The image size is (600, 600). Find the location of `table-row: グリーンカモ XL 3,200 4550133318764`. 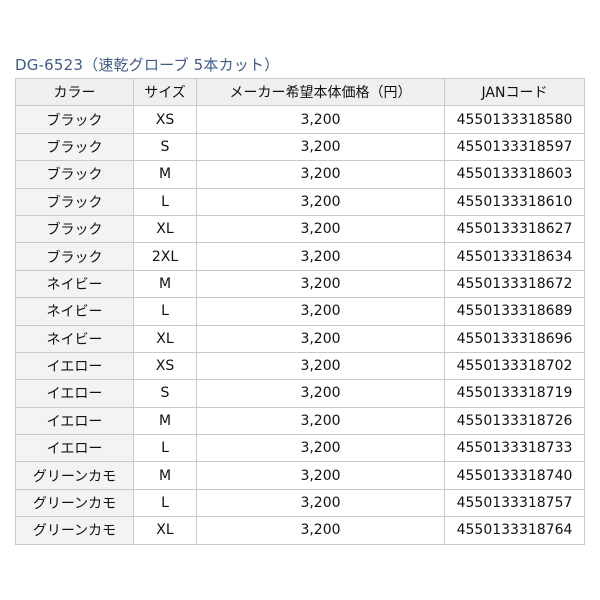

table-row: グリーンカモ XL 3,200 4550133318764 is located at coordinates (300, 530).